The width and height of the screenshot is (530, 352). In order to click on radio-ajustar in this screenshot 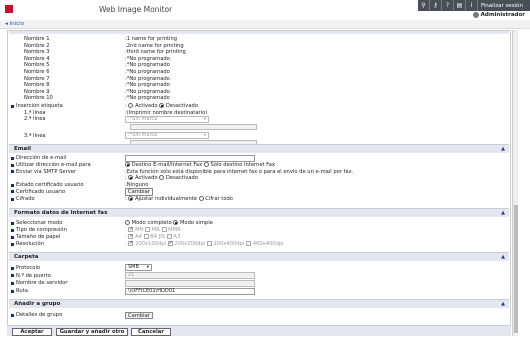, I will do `click(131, 198)`.